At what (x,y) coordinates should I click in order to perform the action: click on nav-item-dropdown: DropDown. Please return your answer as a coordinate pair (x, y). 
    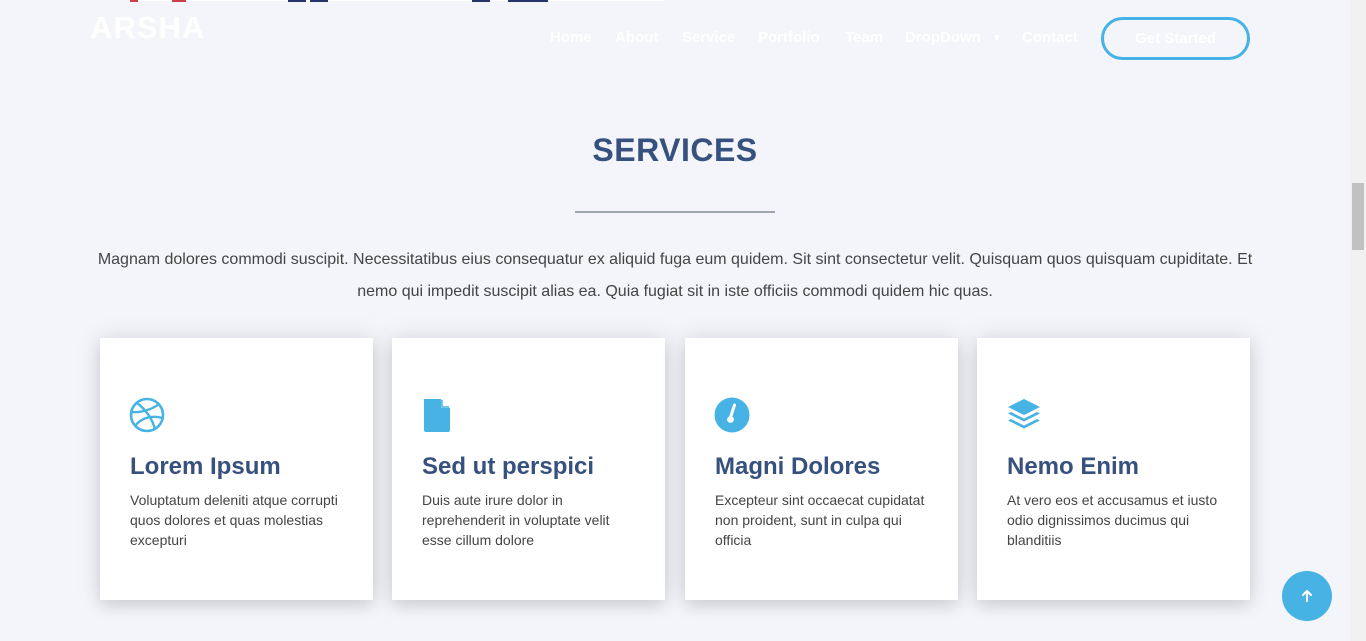
    Looking at the image, I should click on (943, 37).